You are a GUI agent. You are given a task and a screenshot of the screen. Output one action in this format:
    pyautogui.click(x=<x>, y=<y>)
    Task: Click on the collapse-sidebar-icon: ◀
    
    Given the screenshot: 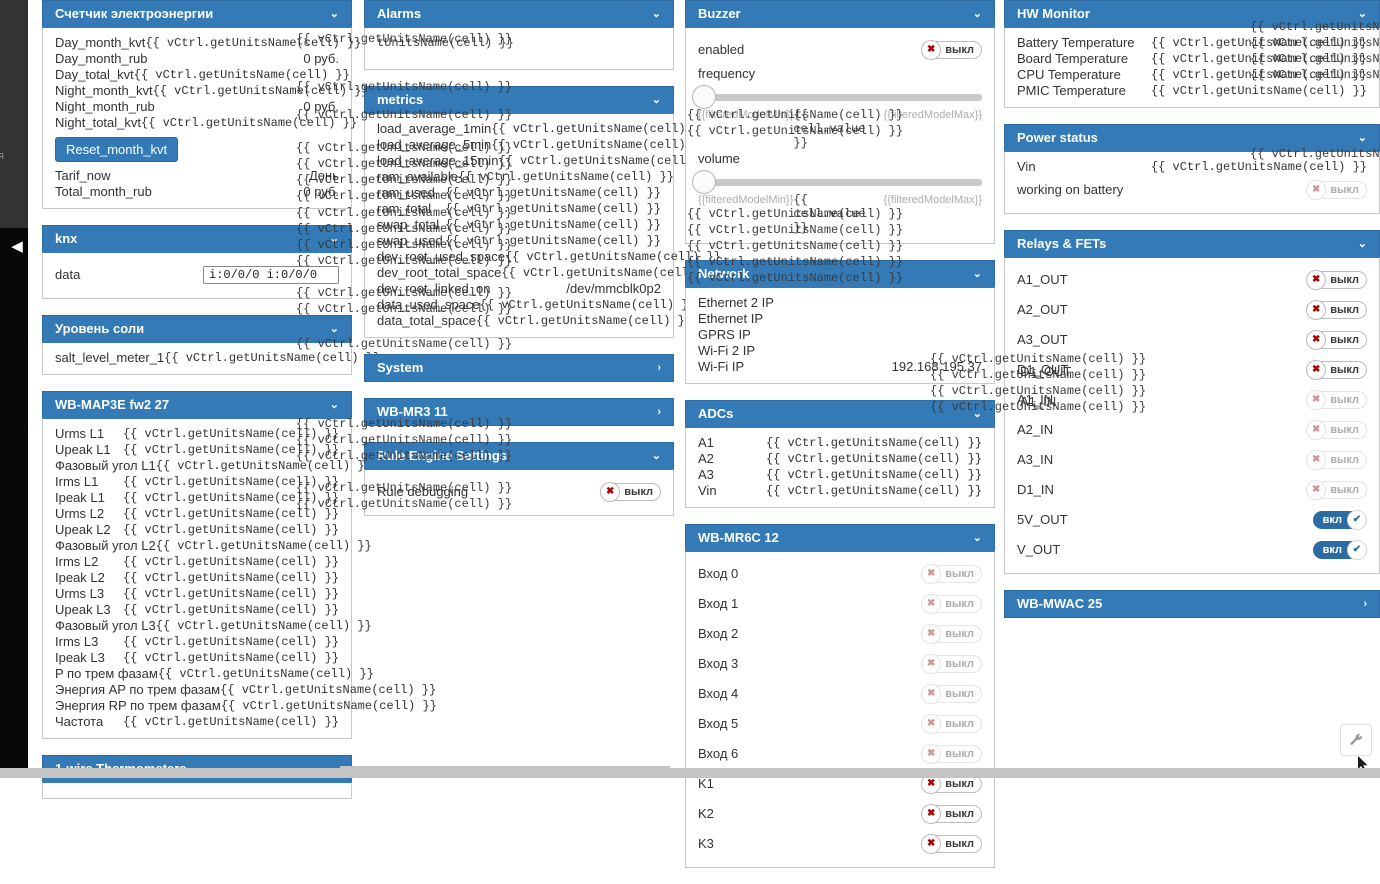 What is the action you would take?
    pyautogui.click(x=17, y=247)
    